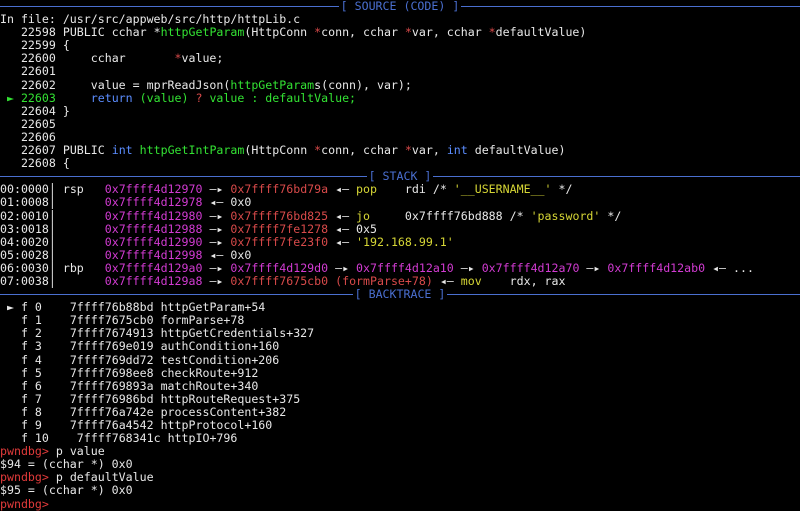 Image resolution: width=800 pixels, height=511 pixels. I want to click on stack-value: 0x7ffff4d12988 —▸ 0x7ffff7fe1278 ◂— 0x5, so click(240, 229).